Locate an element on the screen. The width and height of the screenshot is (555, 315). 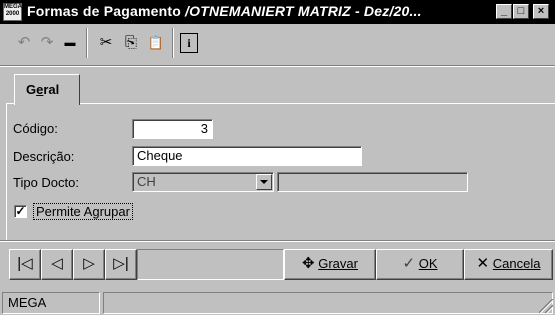
maximize-button: □ is located at coordinates (521, 11).